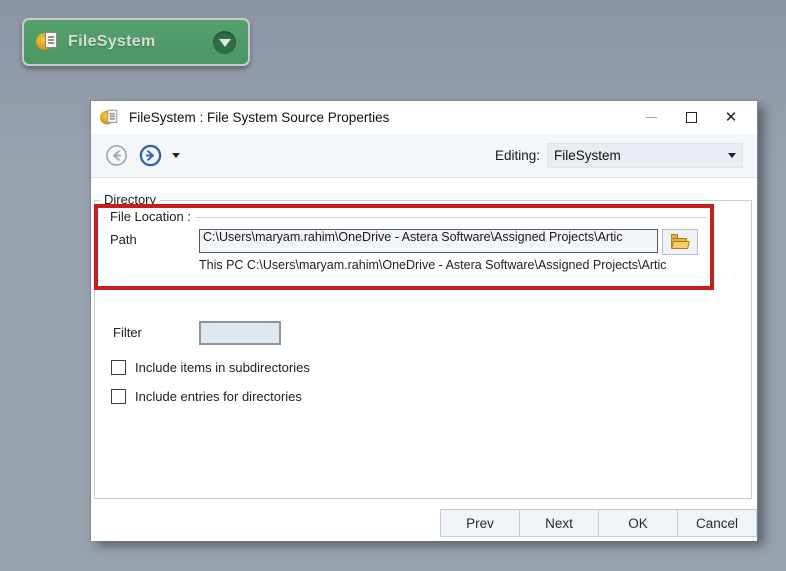 The width and height of the screenshot is (786, 571). What do you see at coordinates (176, 155) in the screenshot?
I see `forward-dropdown-chevron-down-icon` at bounding box center [176, 155].